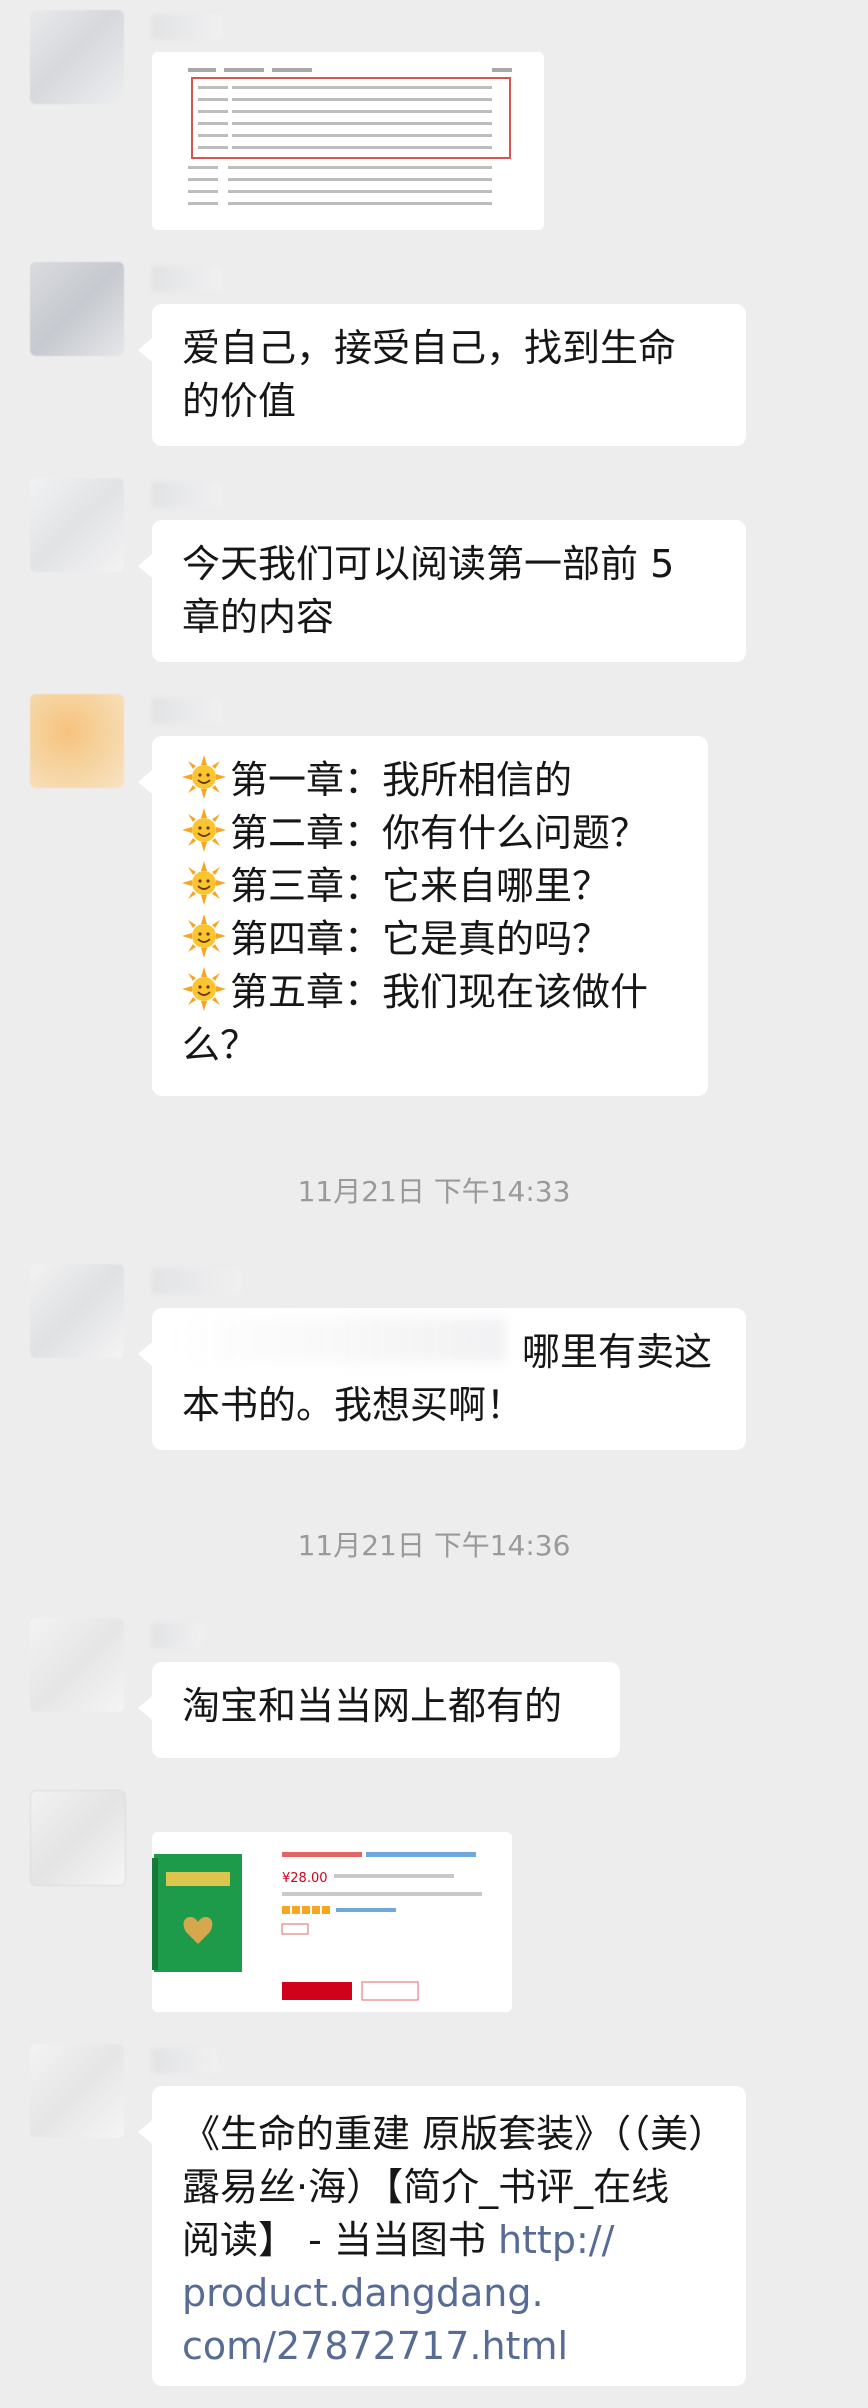 The width and height of the screenshot is (868, 2408). Describe the element at coordinates (442, 375) in the screenshot. I see `text-message: 爱自己，接受自己，找到生命 的价值` at that location.